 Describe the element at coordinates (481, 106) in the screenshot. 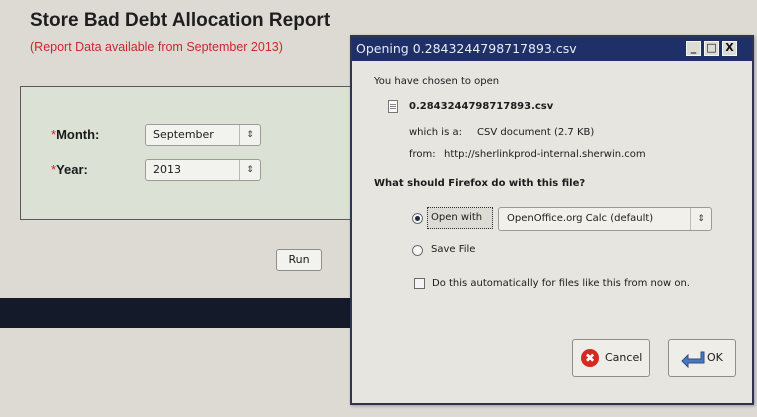

I see `file-name: 0.2843244798717893.csv` at that location.